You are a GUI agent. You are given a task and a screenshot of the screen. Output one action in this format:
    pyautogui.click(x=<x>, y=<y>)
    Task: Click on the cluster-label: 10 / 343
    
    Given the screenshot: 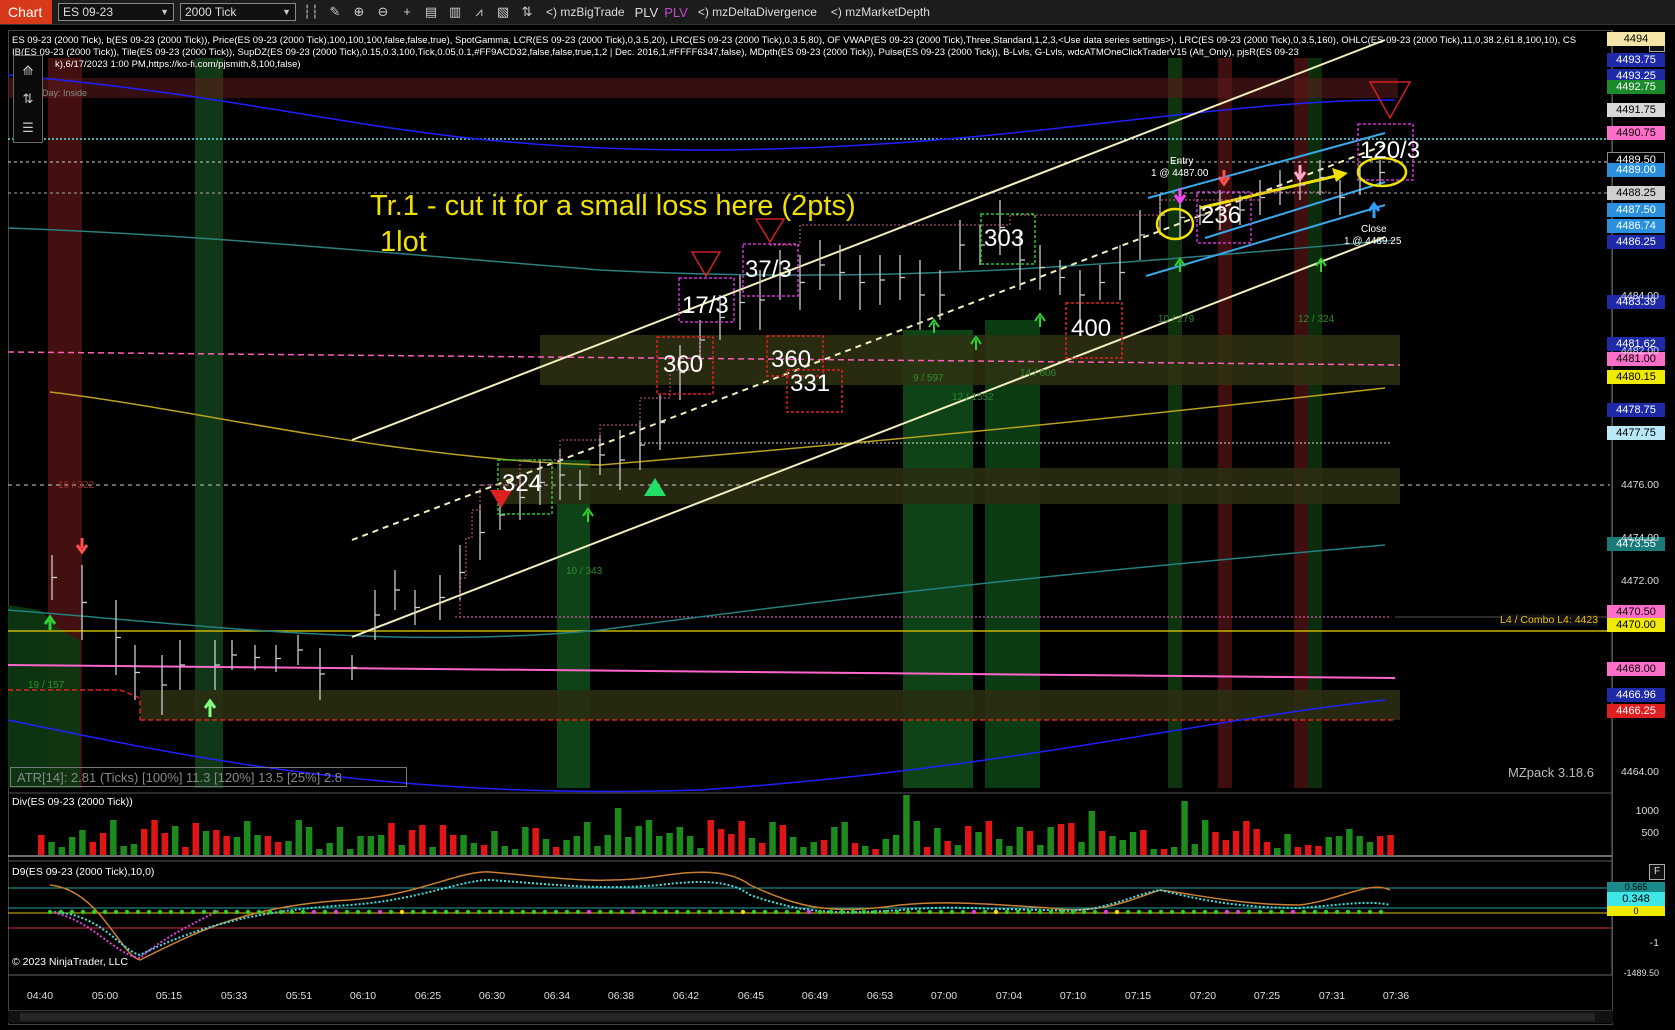 What is the action you would take?
    pyautogui.click(x=584, y=571)
    